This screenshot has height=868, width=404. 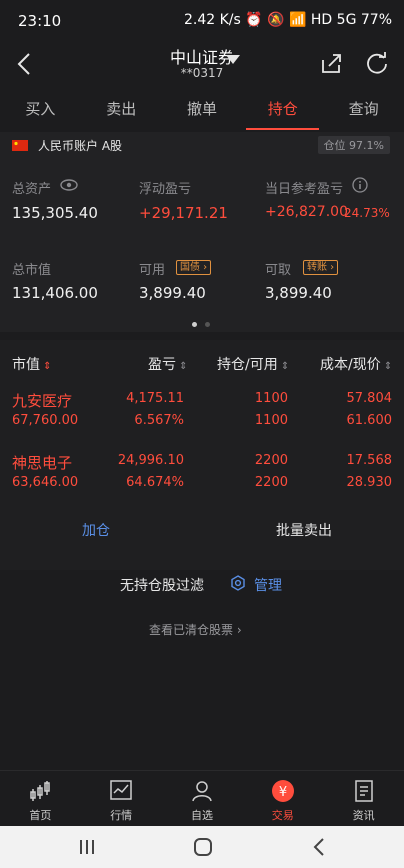 What do you see at coordinates (152, 270) in the screenshot?
I see `available-label: 可用` at bounding box center [152, 270].